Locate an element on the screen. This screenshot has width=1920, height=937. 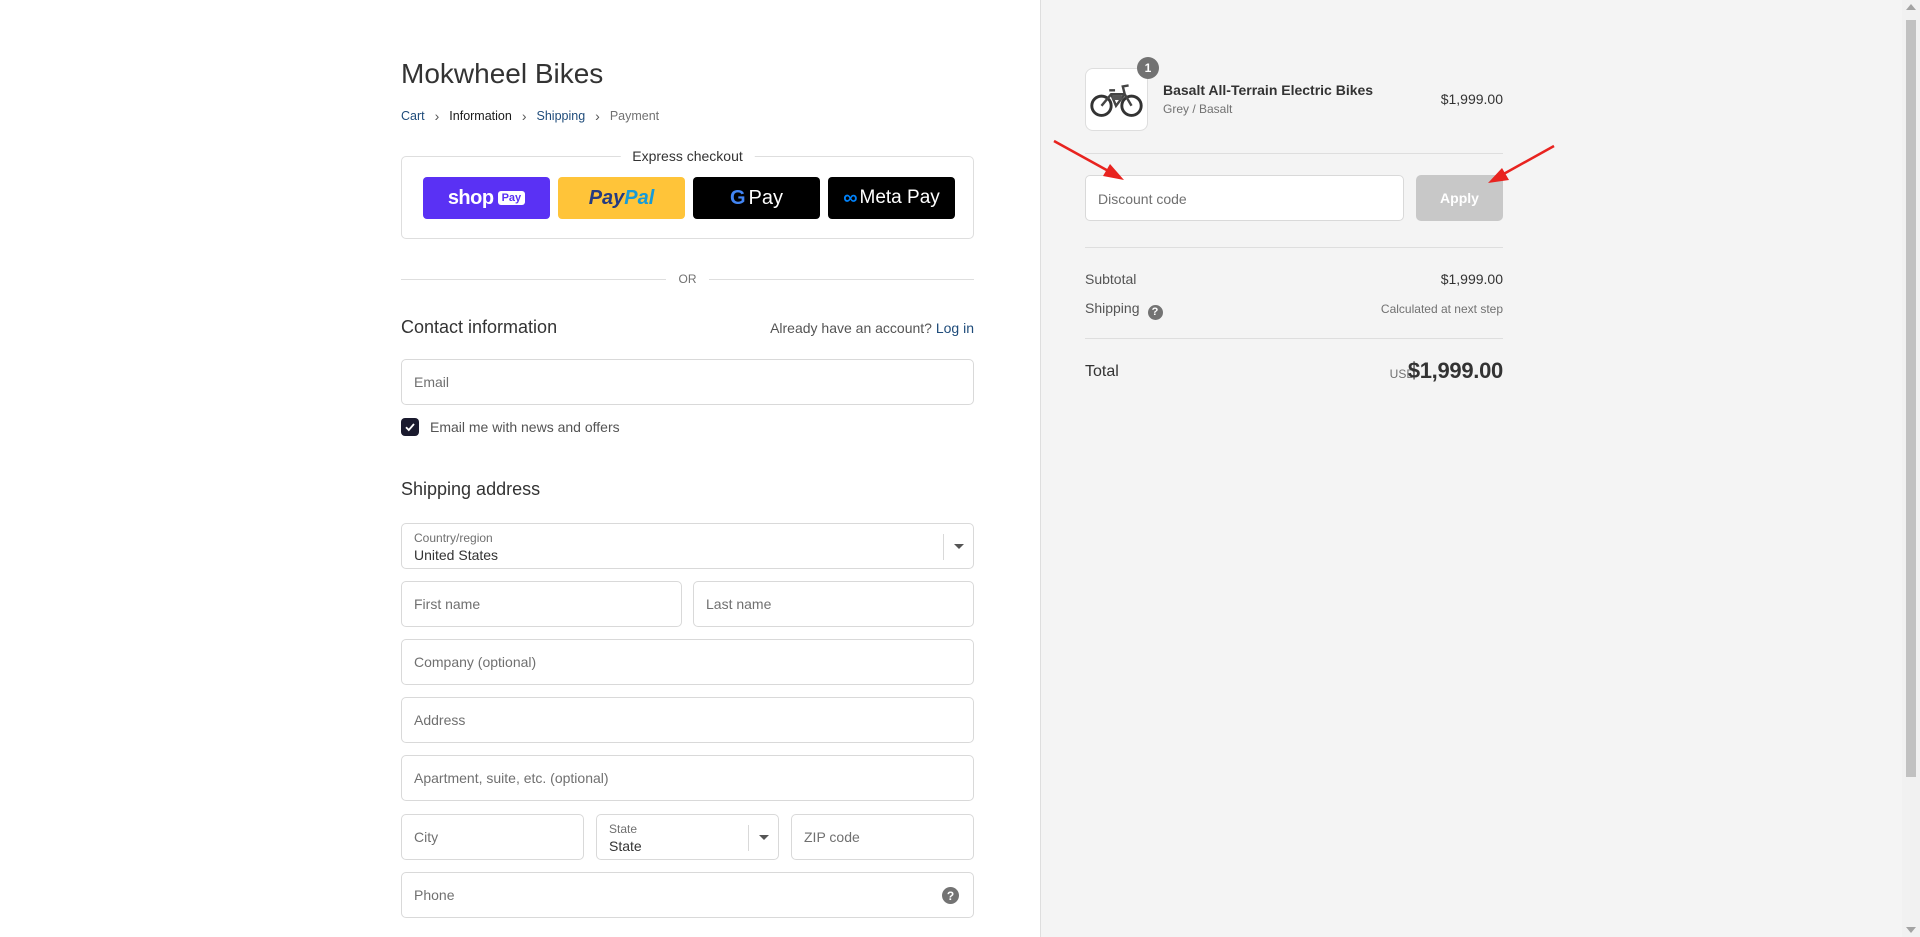
checkmark-icon is located at coordinates (410, 427).